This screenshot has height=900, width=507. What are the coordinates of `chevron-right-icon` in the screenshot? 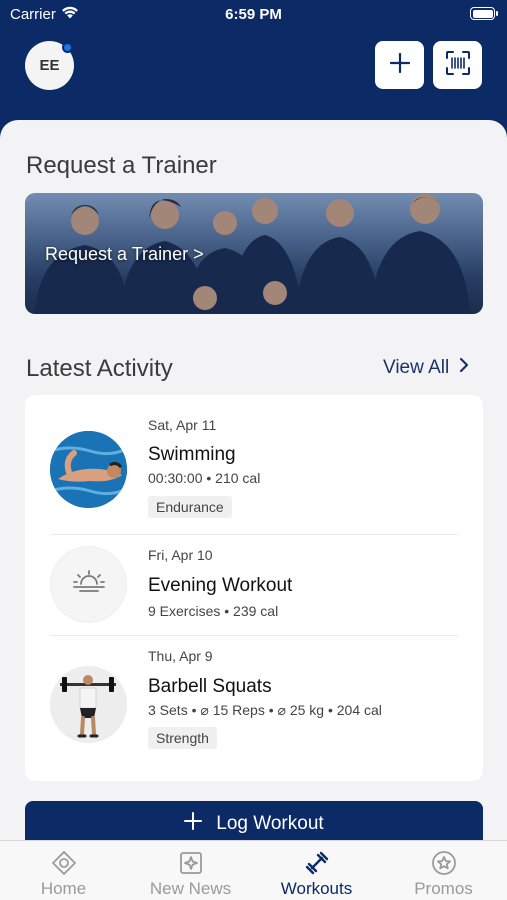 It's located at (464, 368).